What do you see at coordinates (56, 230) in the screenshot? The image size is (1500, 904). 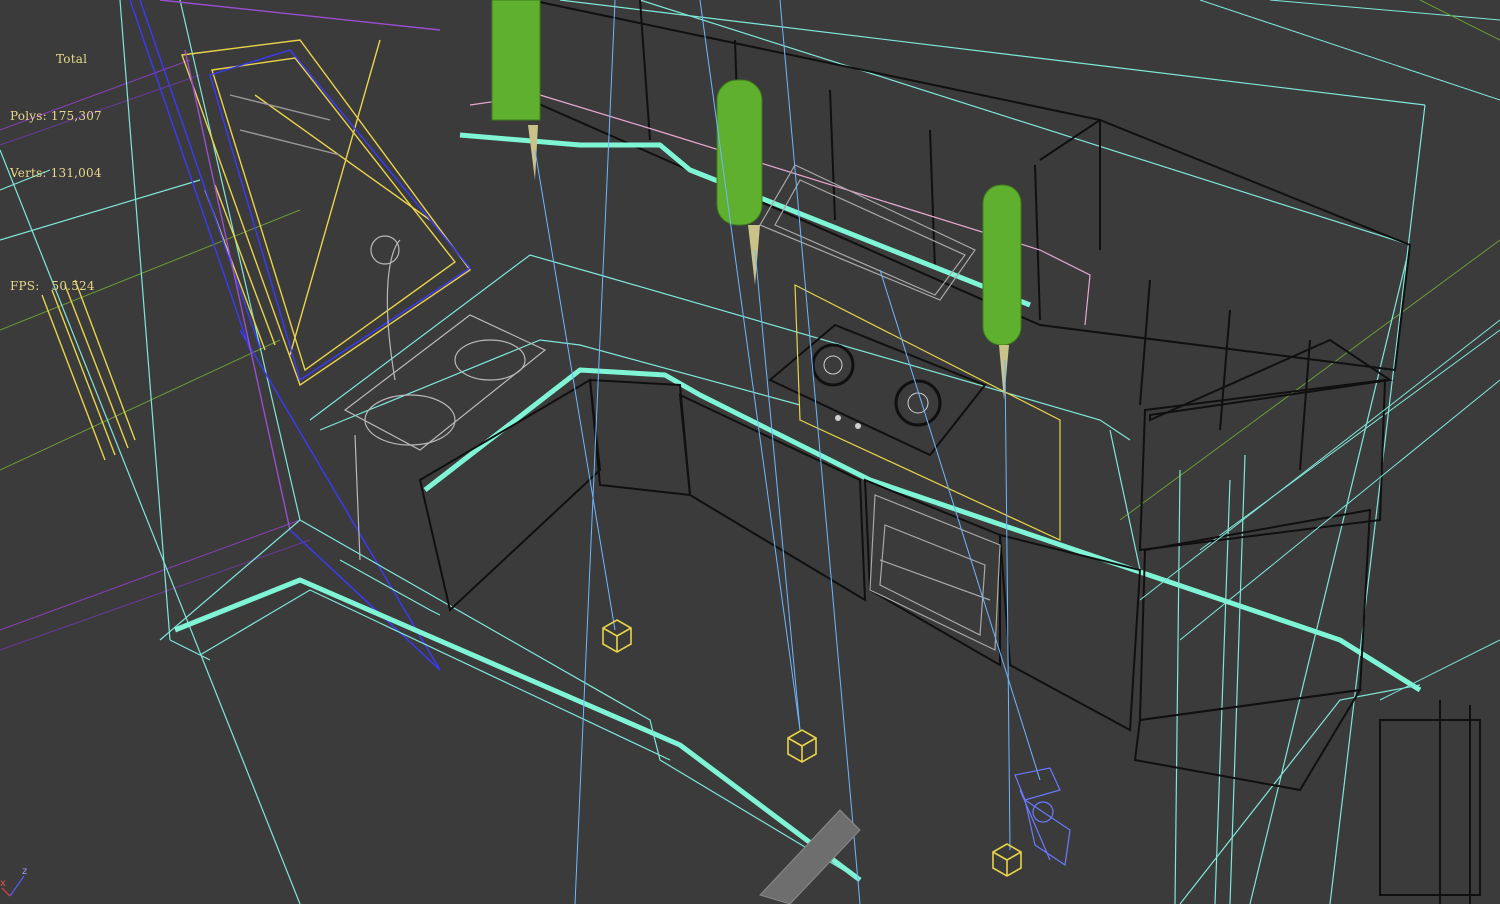 I see `stats-spacer` at bounding box center [56, 230].